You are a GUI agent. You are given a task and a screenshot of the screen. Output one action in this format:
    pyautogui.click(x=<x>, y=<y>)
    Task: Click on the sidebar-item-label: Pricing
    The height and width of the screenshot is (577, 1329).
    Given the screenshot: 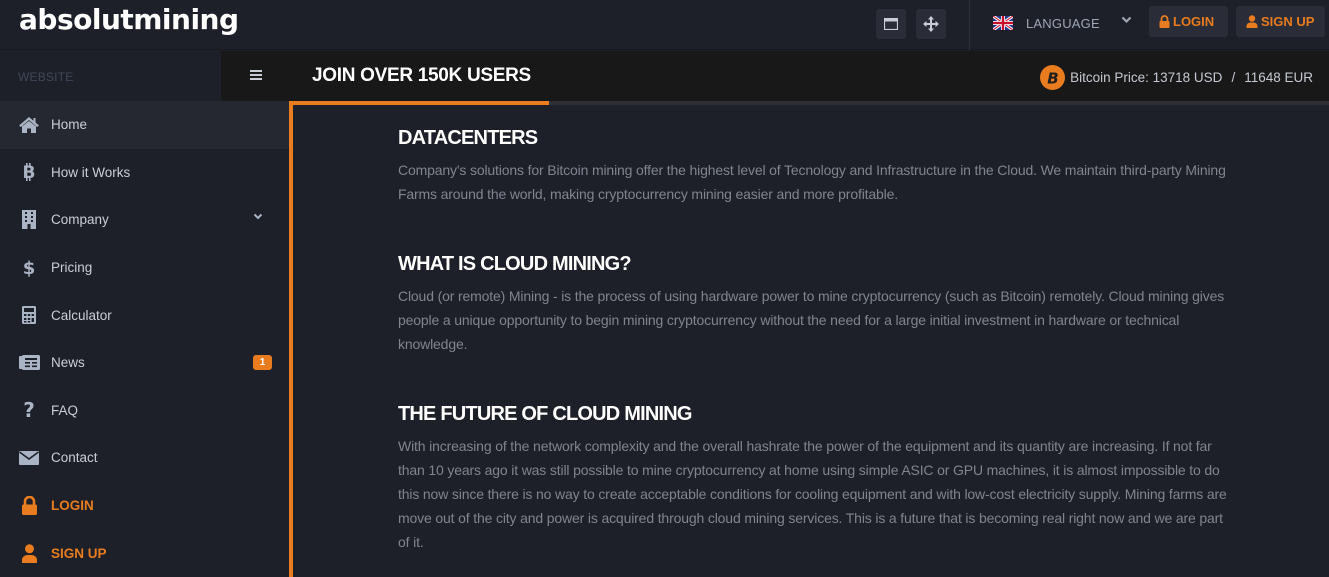 What is the action you would take?
    pyautogui.click(x=72, y=268)
    